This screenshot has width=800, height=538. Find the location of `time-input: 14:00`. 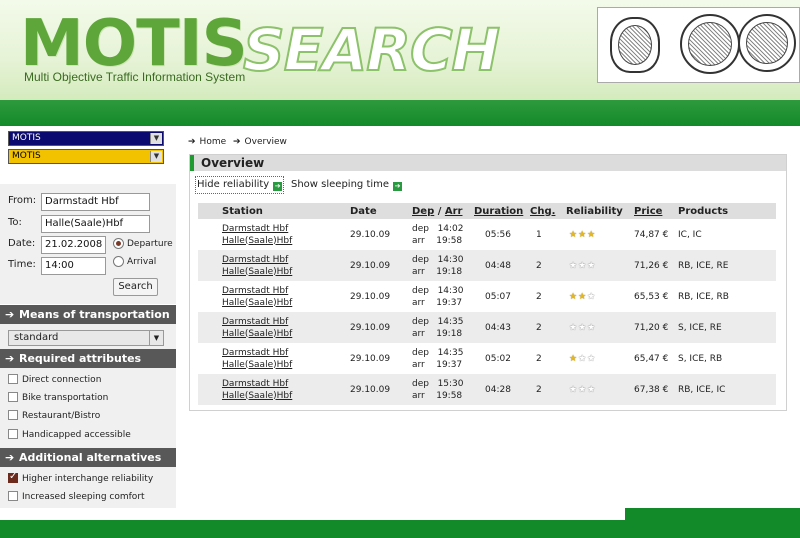

time-input: 14:00 is located at coordinates (73, 266).